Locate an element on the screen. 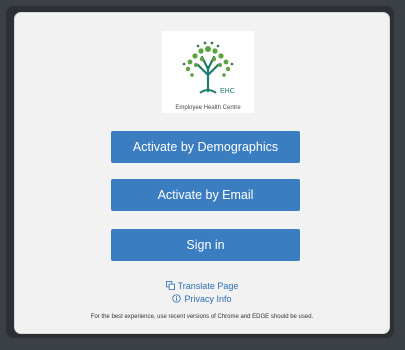 This screenshot has width=405, height=350. activate-by-demographics-button: Activate by Demographics is located at coordinates (205, 147).